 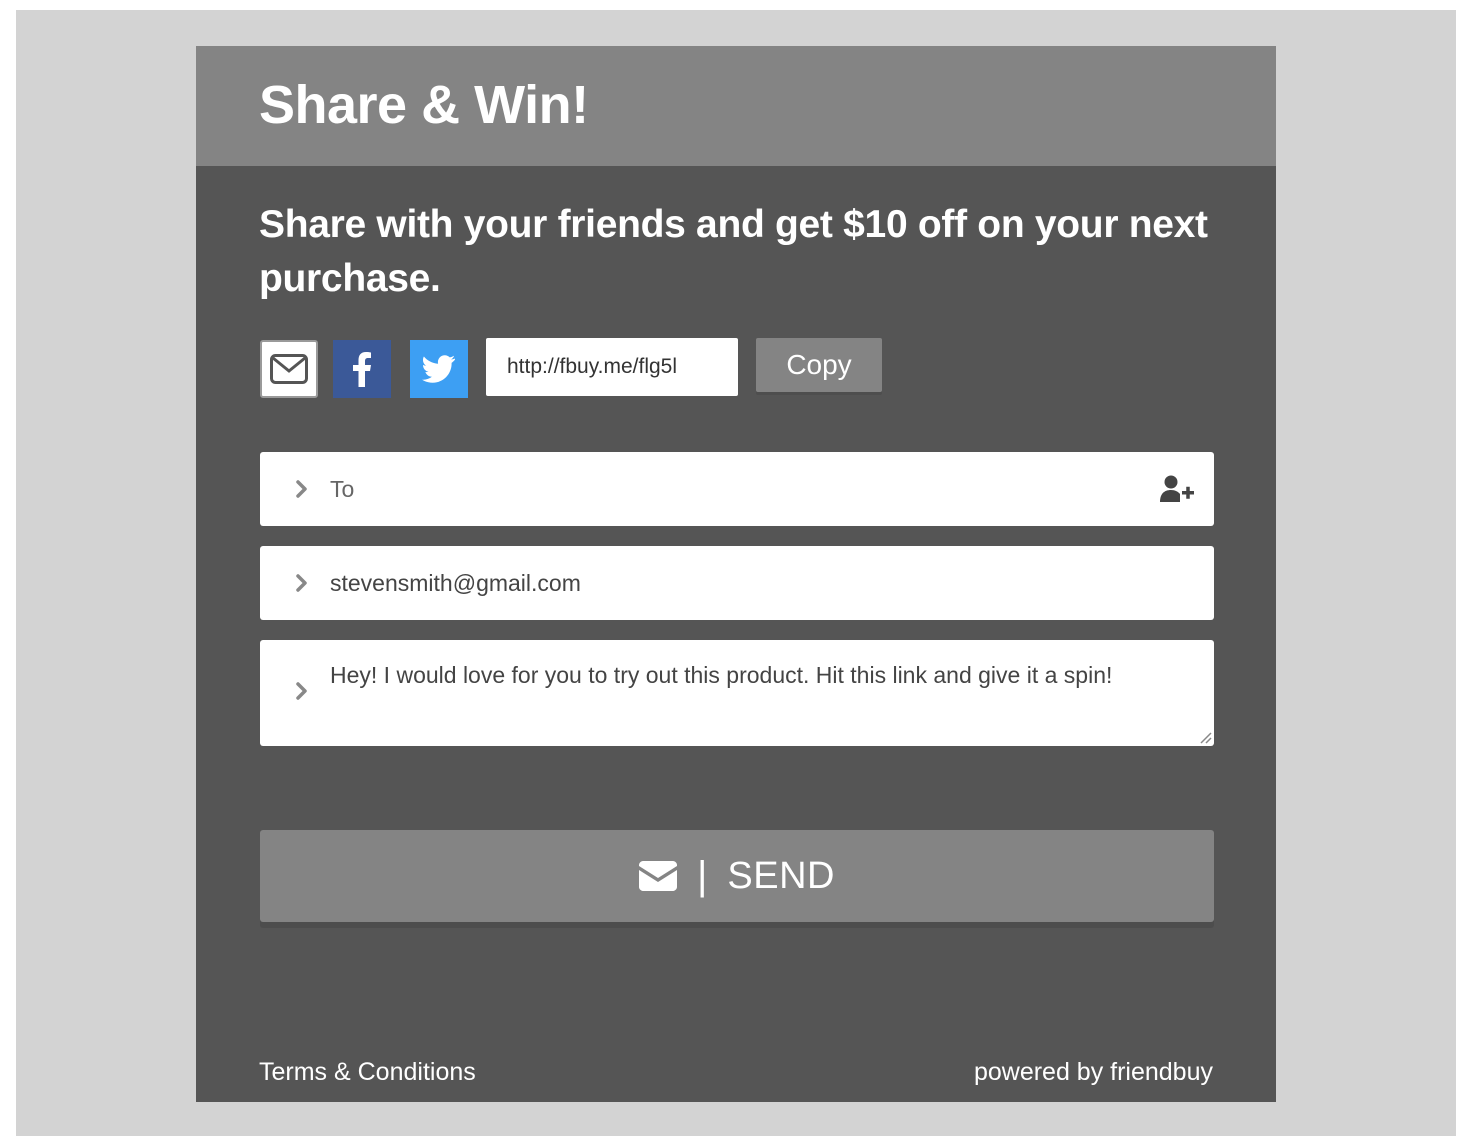 I want to click on send-label: SEND, so click(x=781, y=875).